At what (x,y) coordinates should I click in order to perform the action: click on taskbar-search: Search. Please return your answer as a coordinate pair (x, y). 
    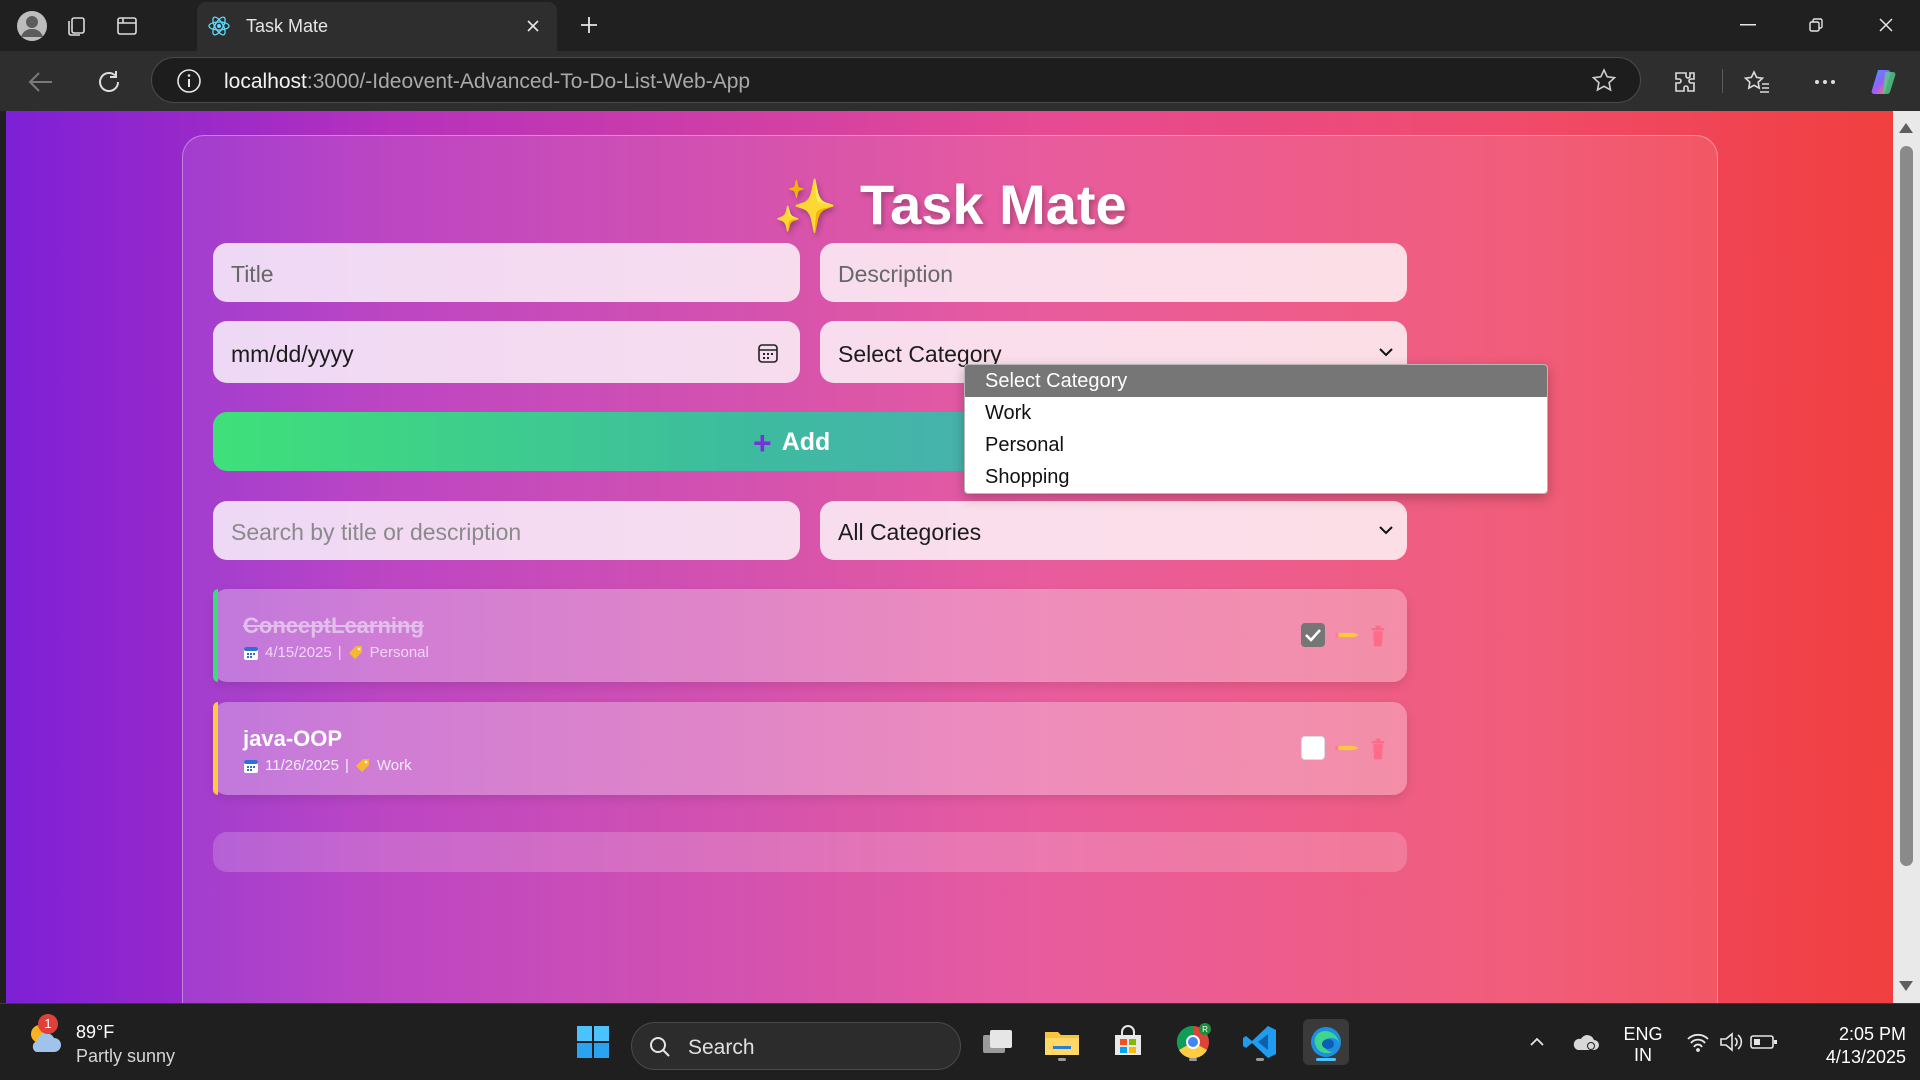
    Looking at the image, I should click on (796, 1046).